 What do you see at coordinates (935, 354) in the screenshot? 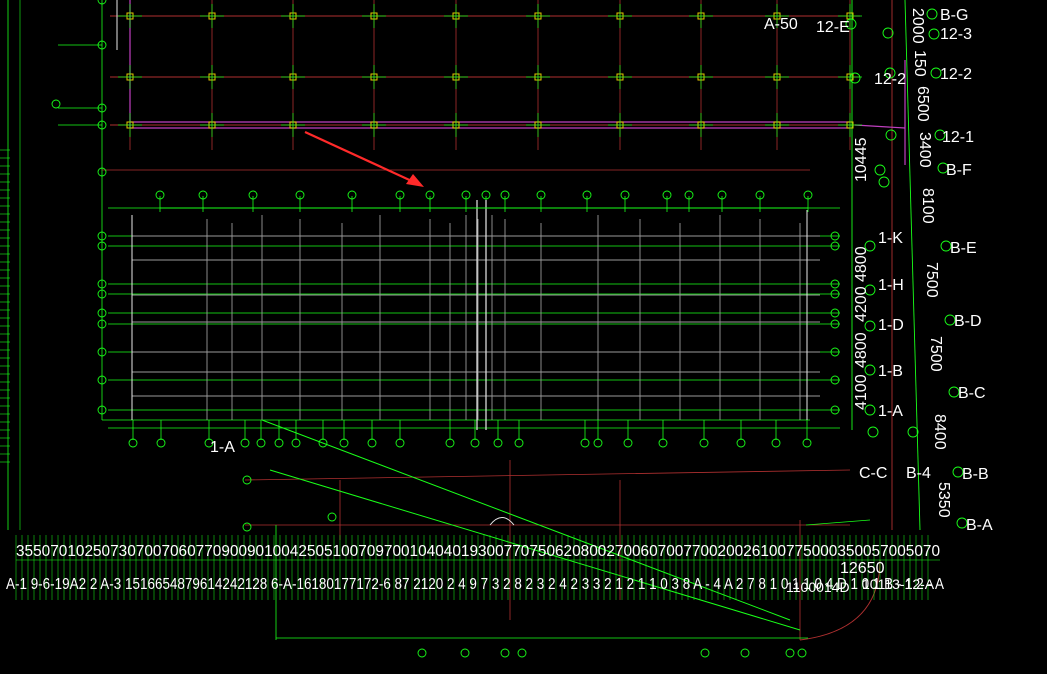
I see `dim-7500-b: 7500` at bounding box center [935, 354].